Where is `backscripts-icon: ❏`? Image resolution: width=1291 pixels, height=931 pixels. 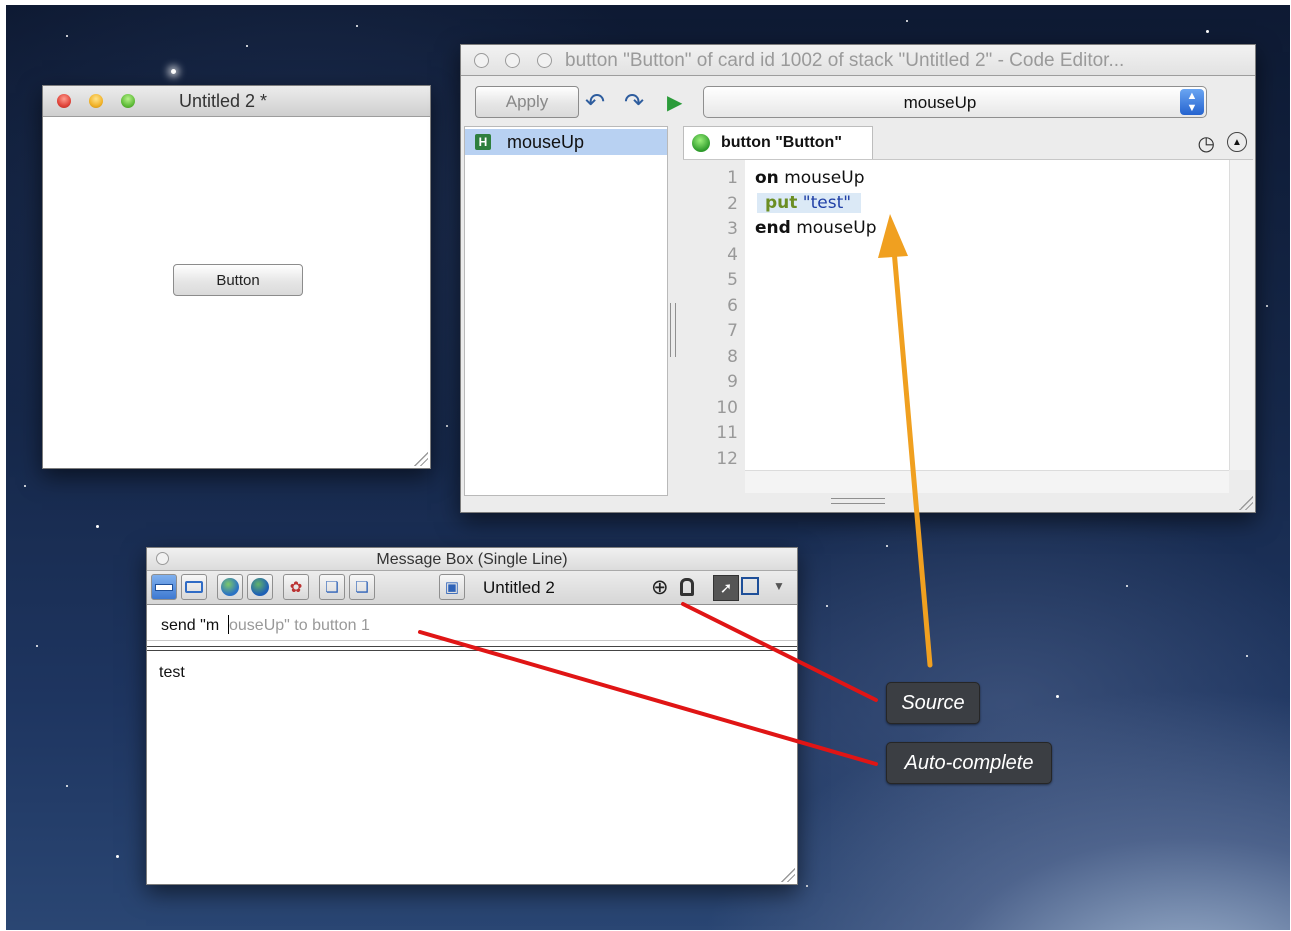 backscripts-icon: ❏ is located at coordinates (362, 587).